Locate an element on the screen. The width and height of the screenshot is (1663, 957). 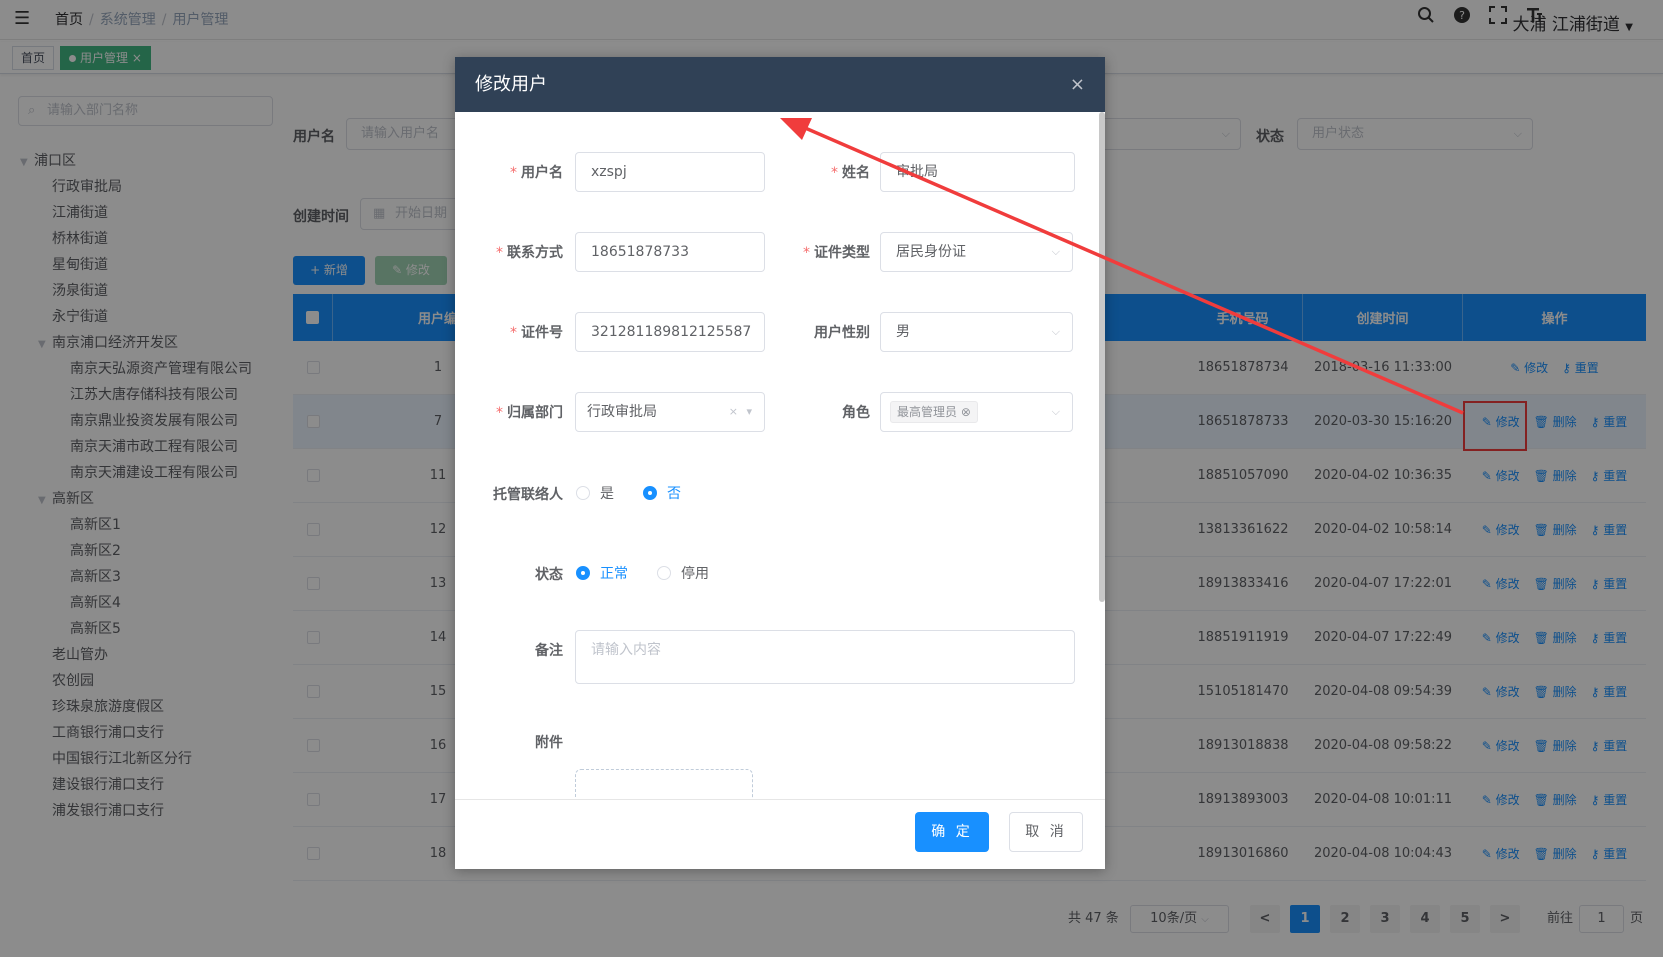
annotation-arrow is located at coordinates (1122, 266).